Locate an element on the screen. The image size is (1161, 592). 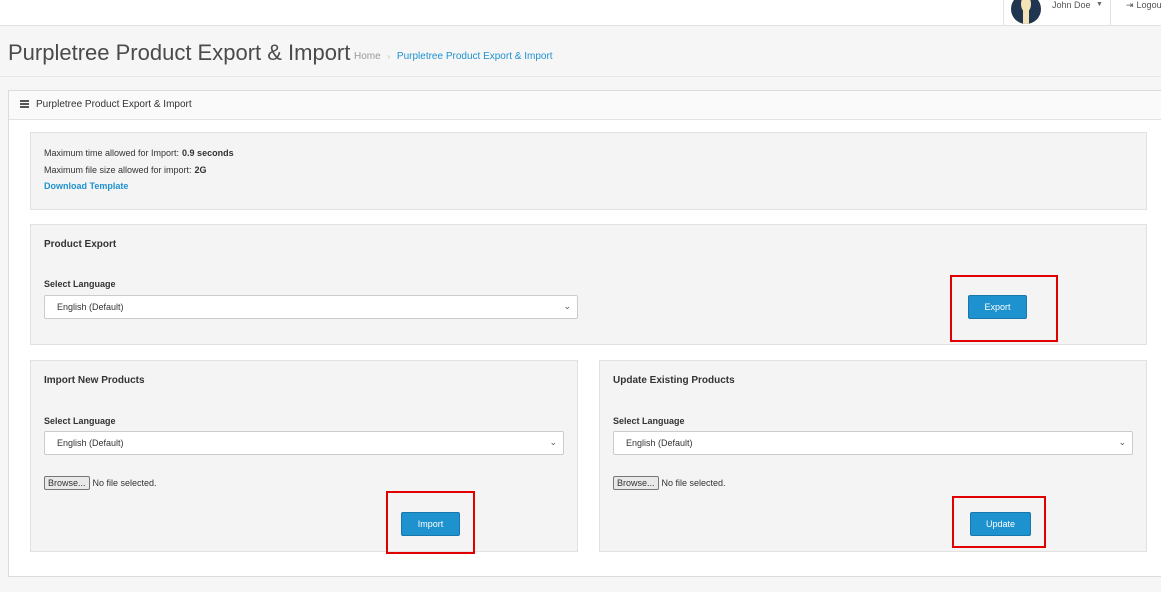
language-label-update: Select Language is located at coordinates (649, 421).